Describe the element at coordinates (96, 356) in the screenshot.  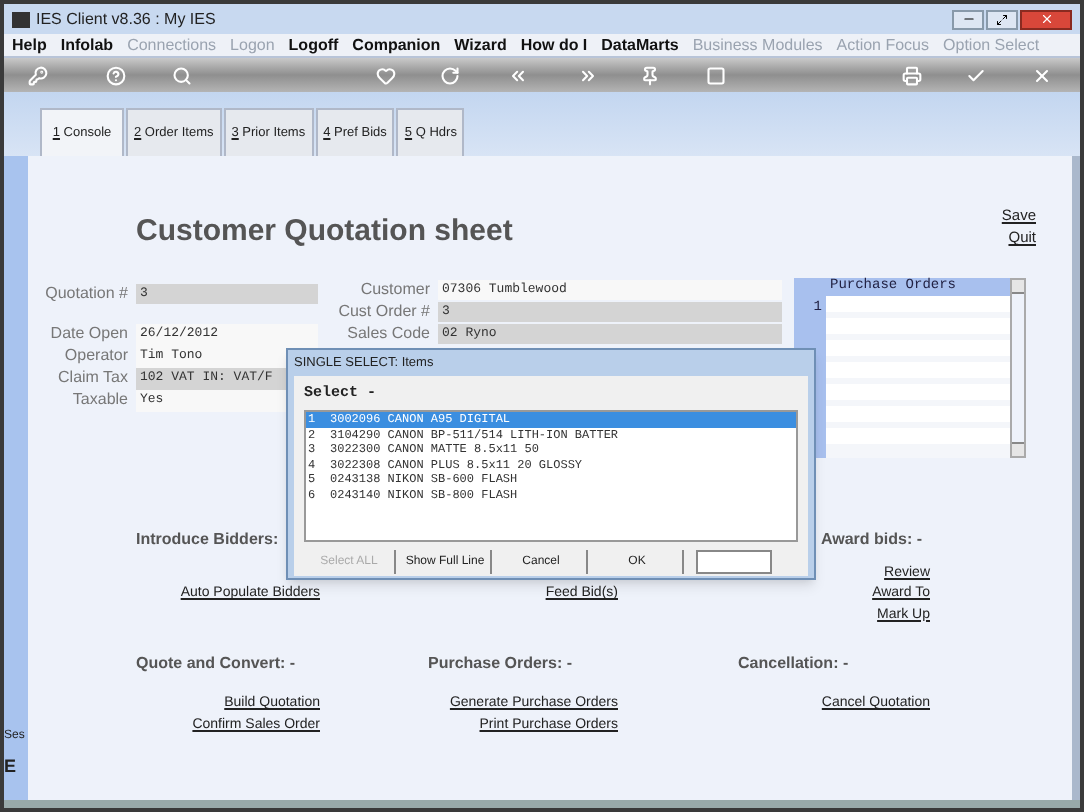
I see `field-label: Operator` at that location.